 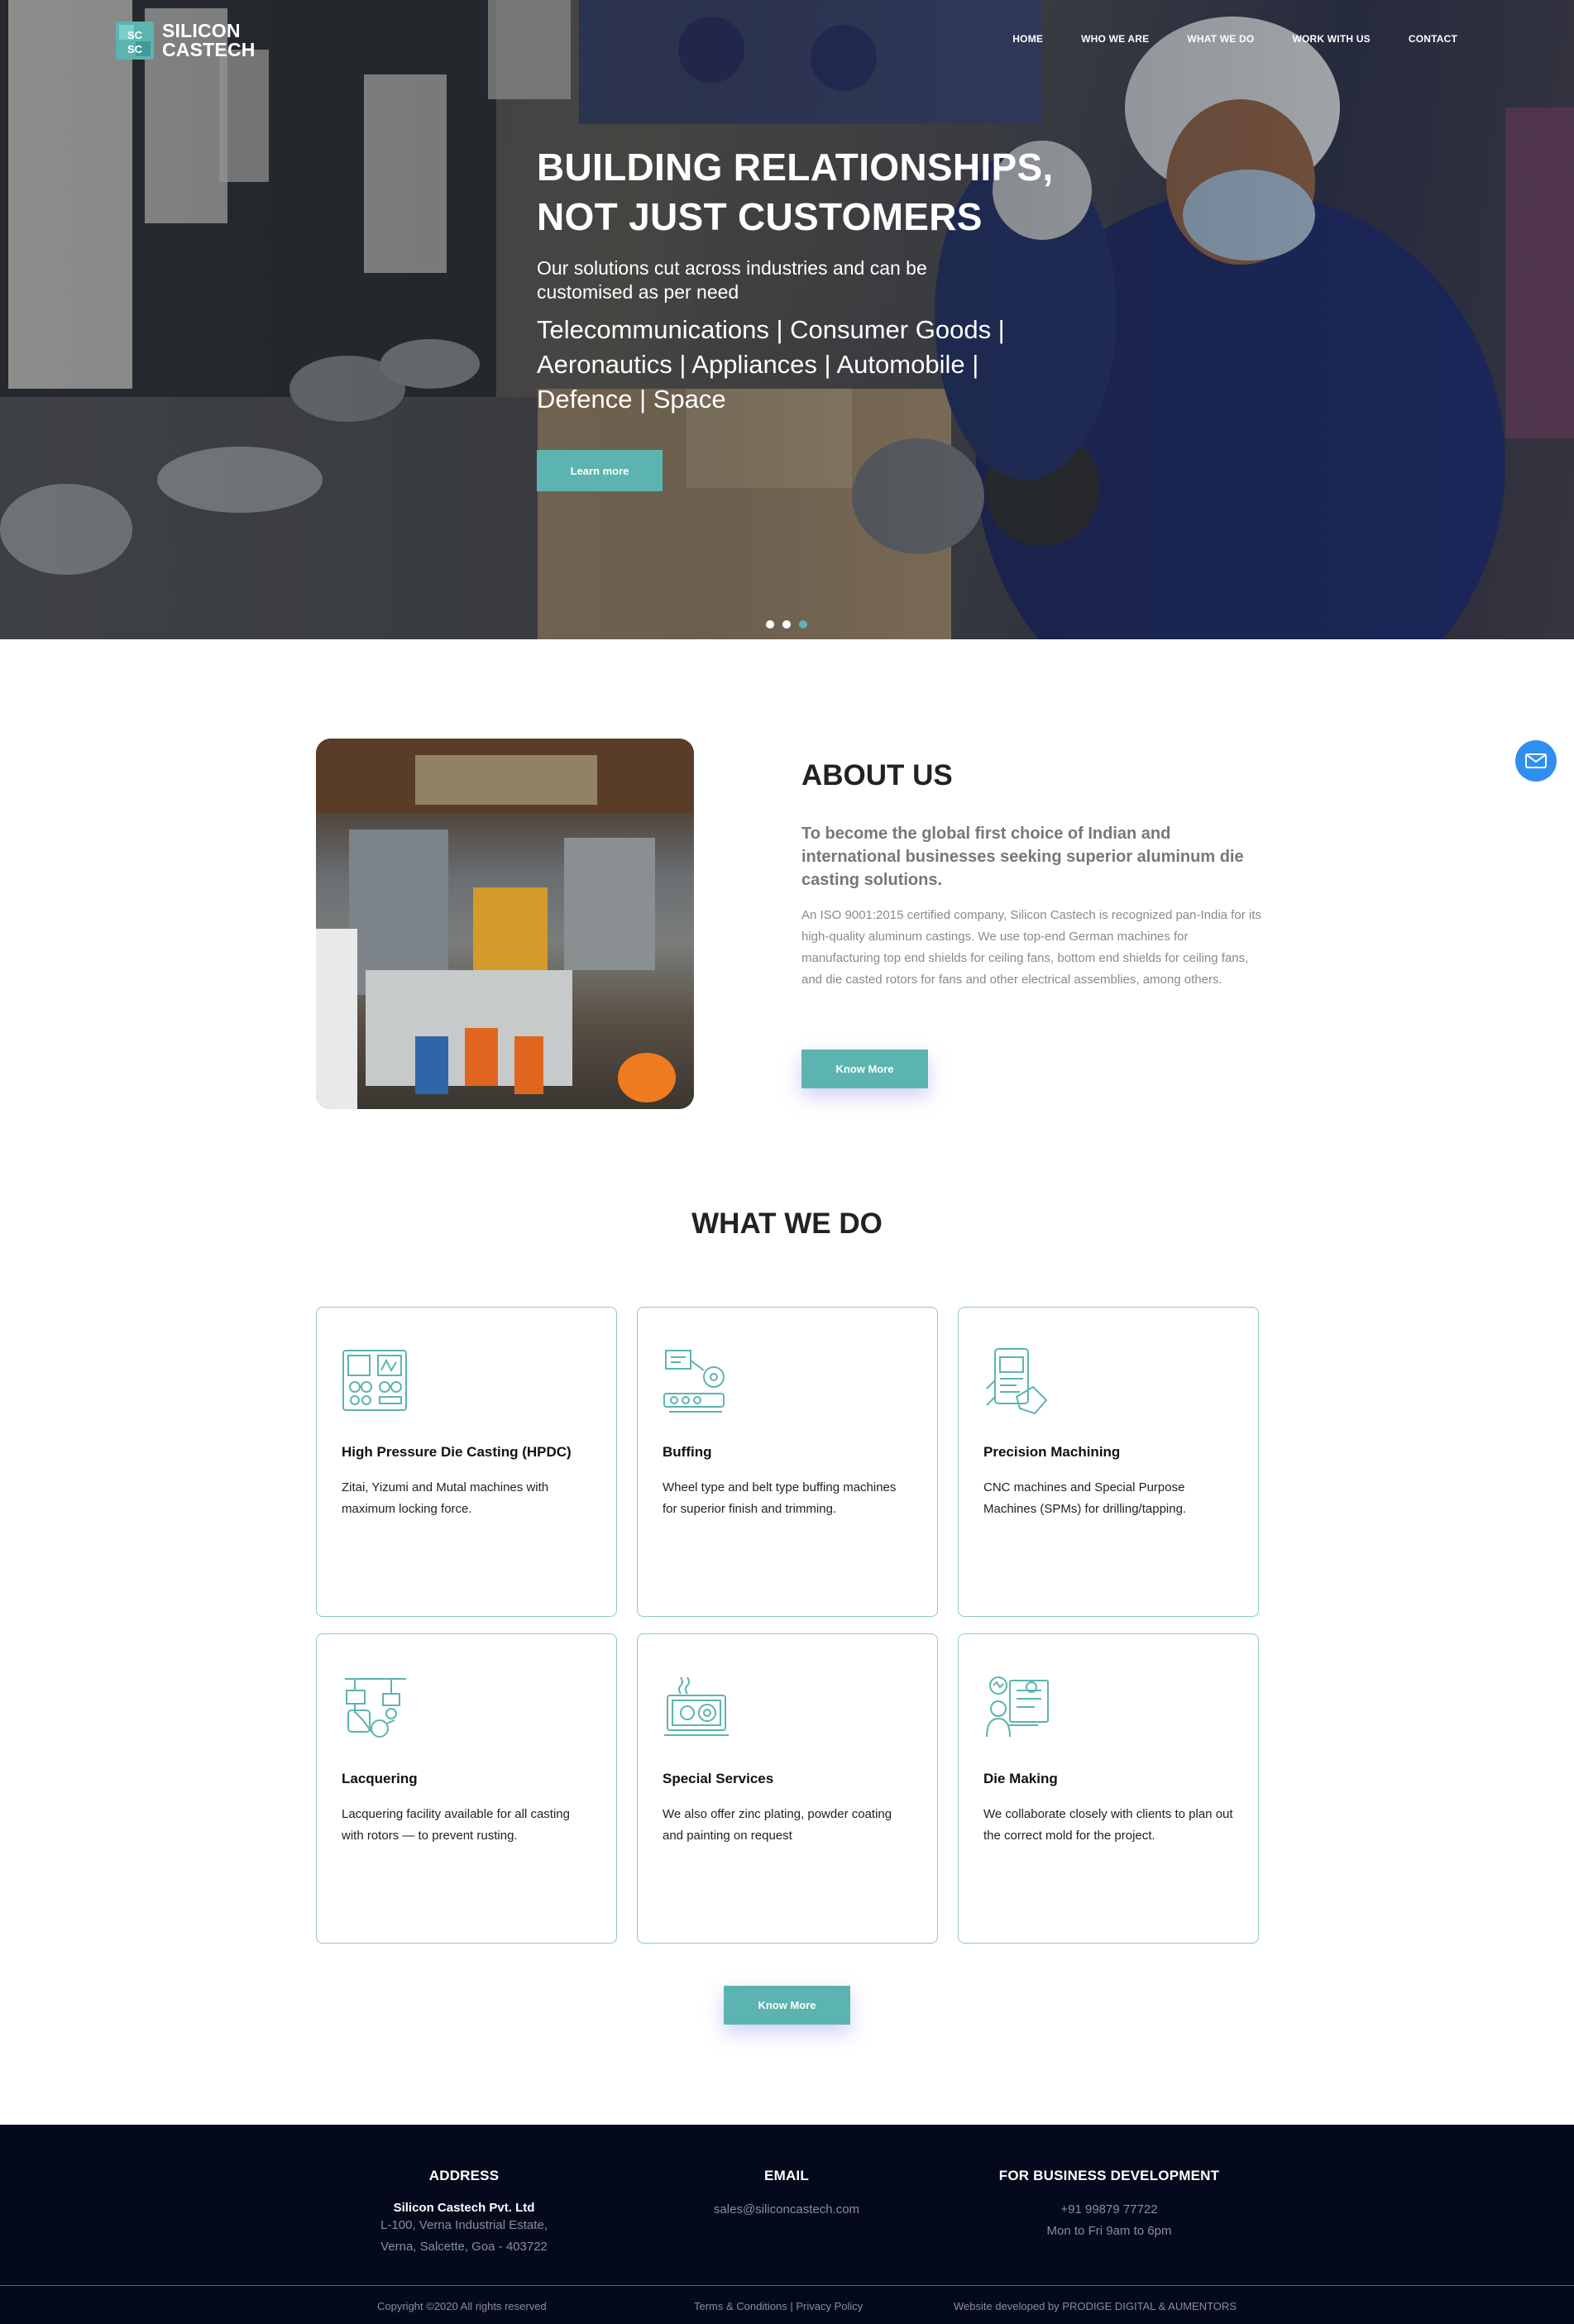 I want to click on nav-home: HOME, so click(x=1027, y=39).